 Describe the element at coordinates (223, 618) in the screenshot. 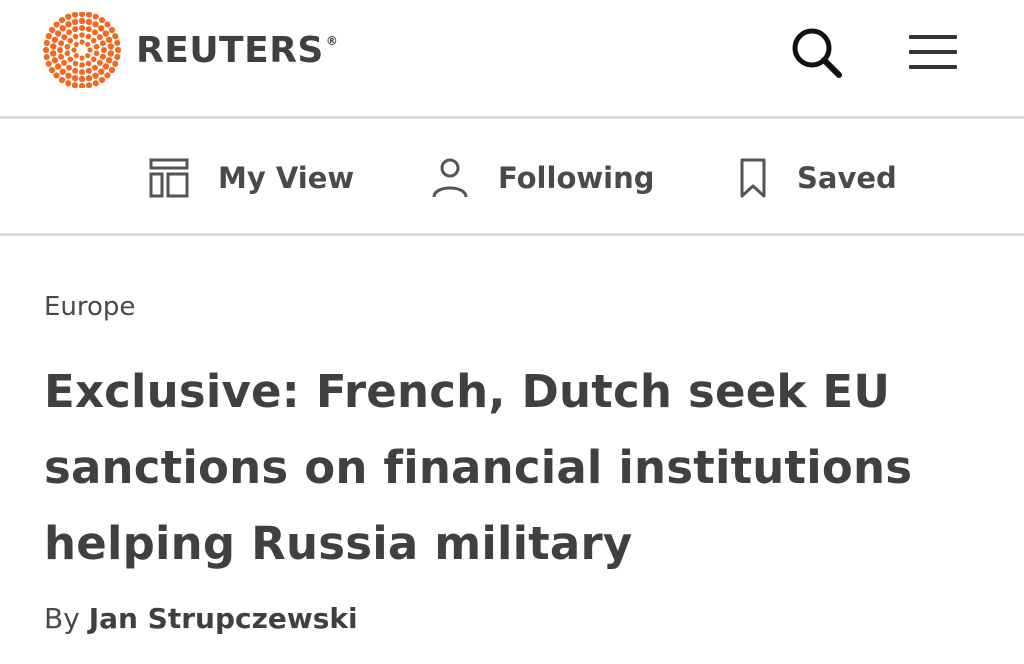

I see `author-link: Jan Strupczewski` at that location.